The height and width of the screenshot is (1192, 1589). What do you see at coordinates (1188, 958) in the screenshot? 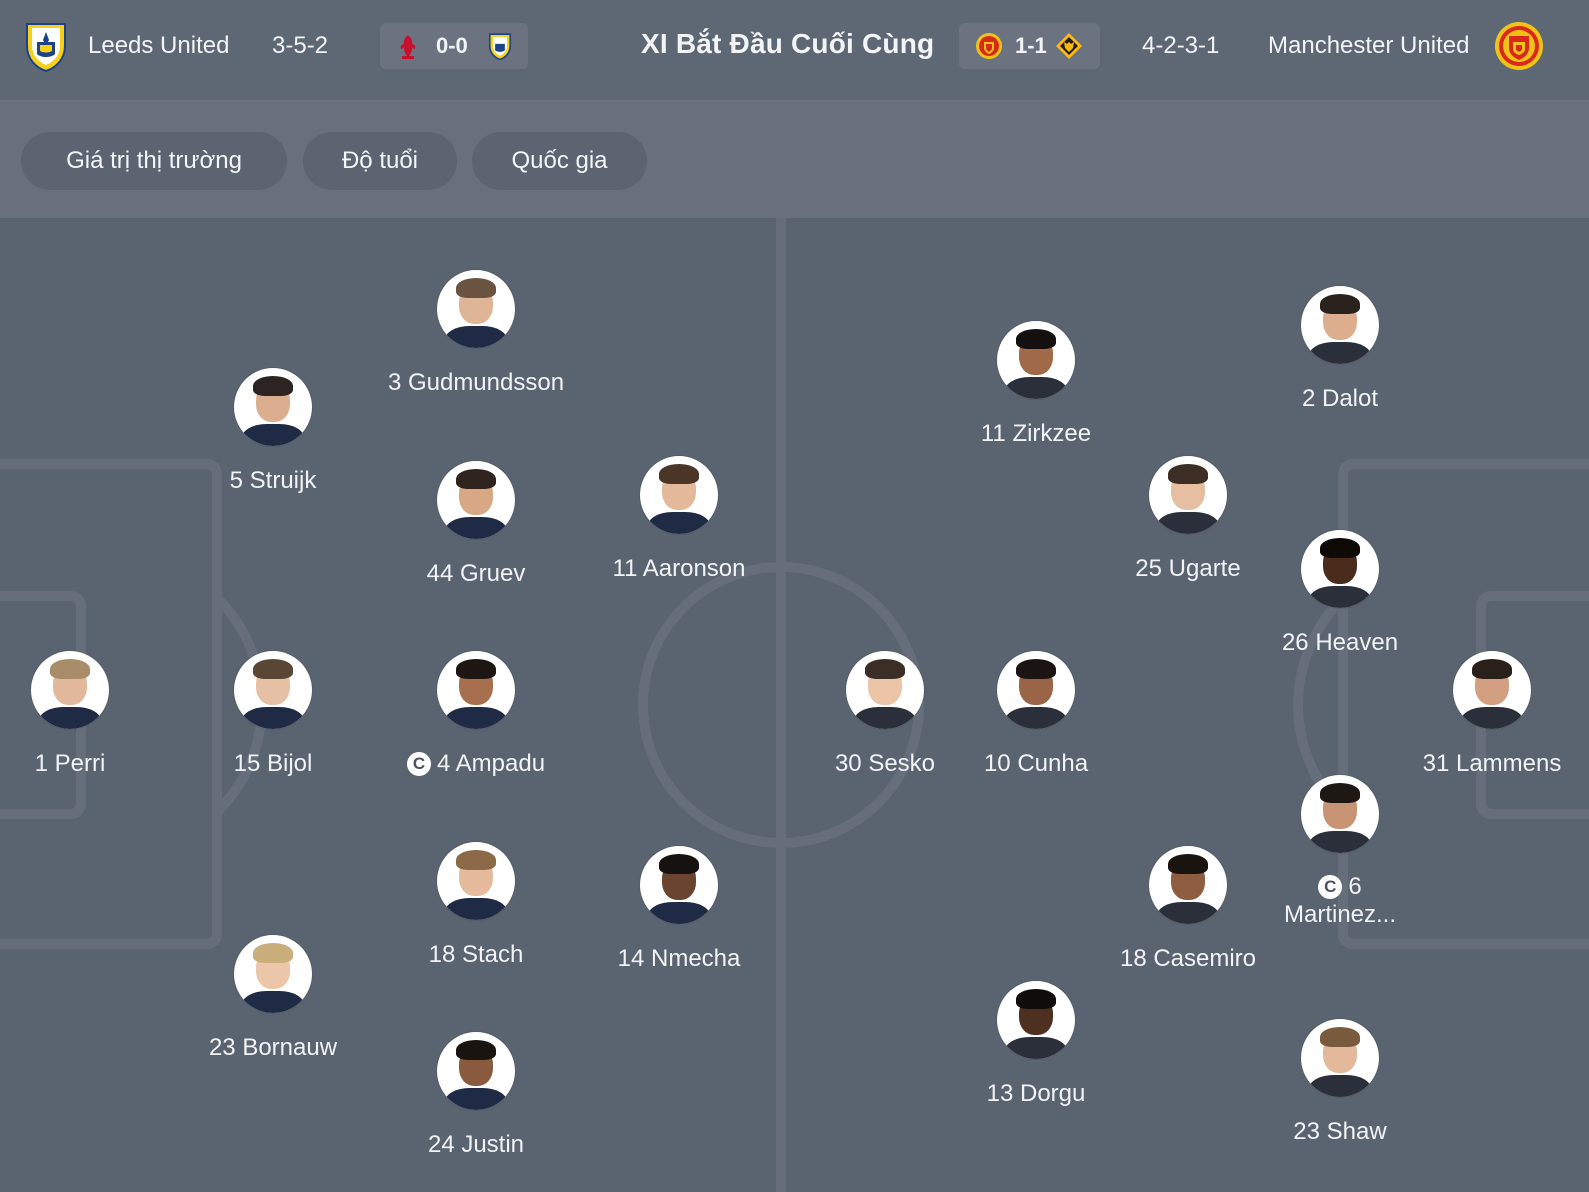
I see `player-label: 18 Casemiro` at bounding box center [1188, 958].